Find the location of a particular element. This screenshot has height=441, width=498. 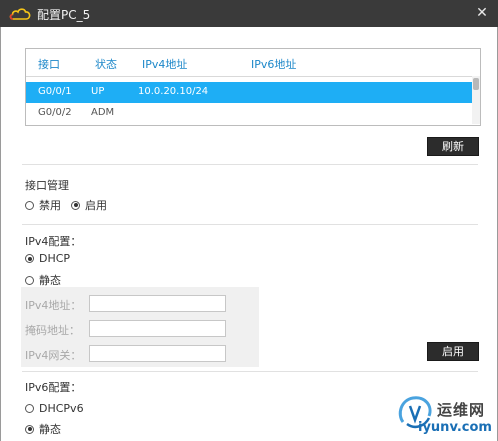

column-header-ipv6: IPv6地址 is located at coordinates (274, 64).